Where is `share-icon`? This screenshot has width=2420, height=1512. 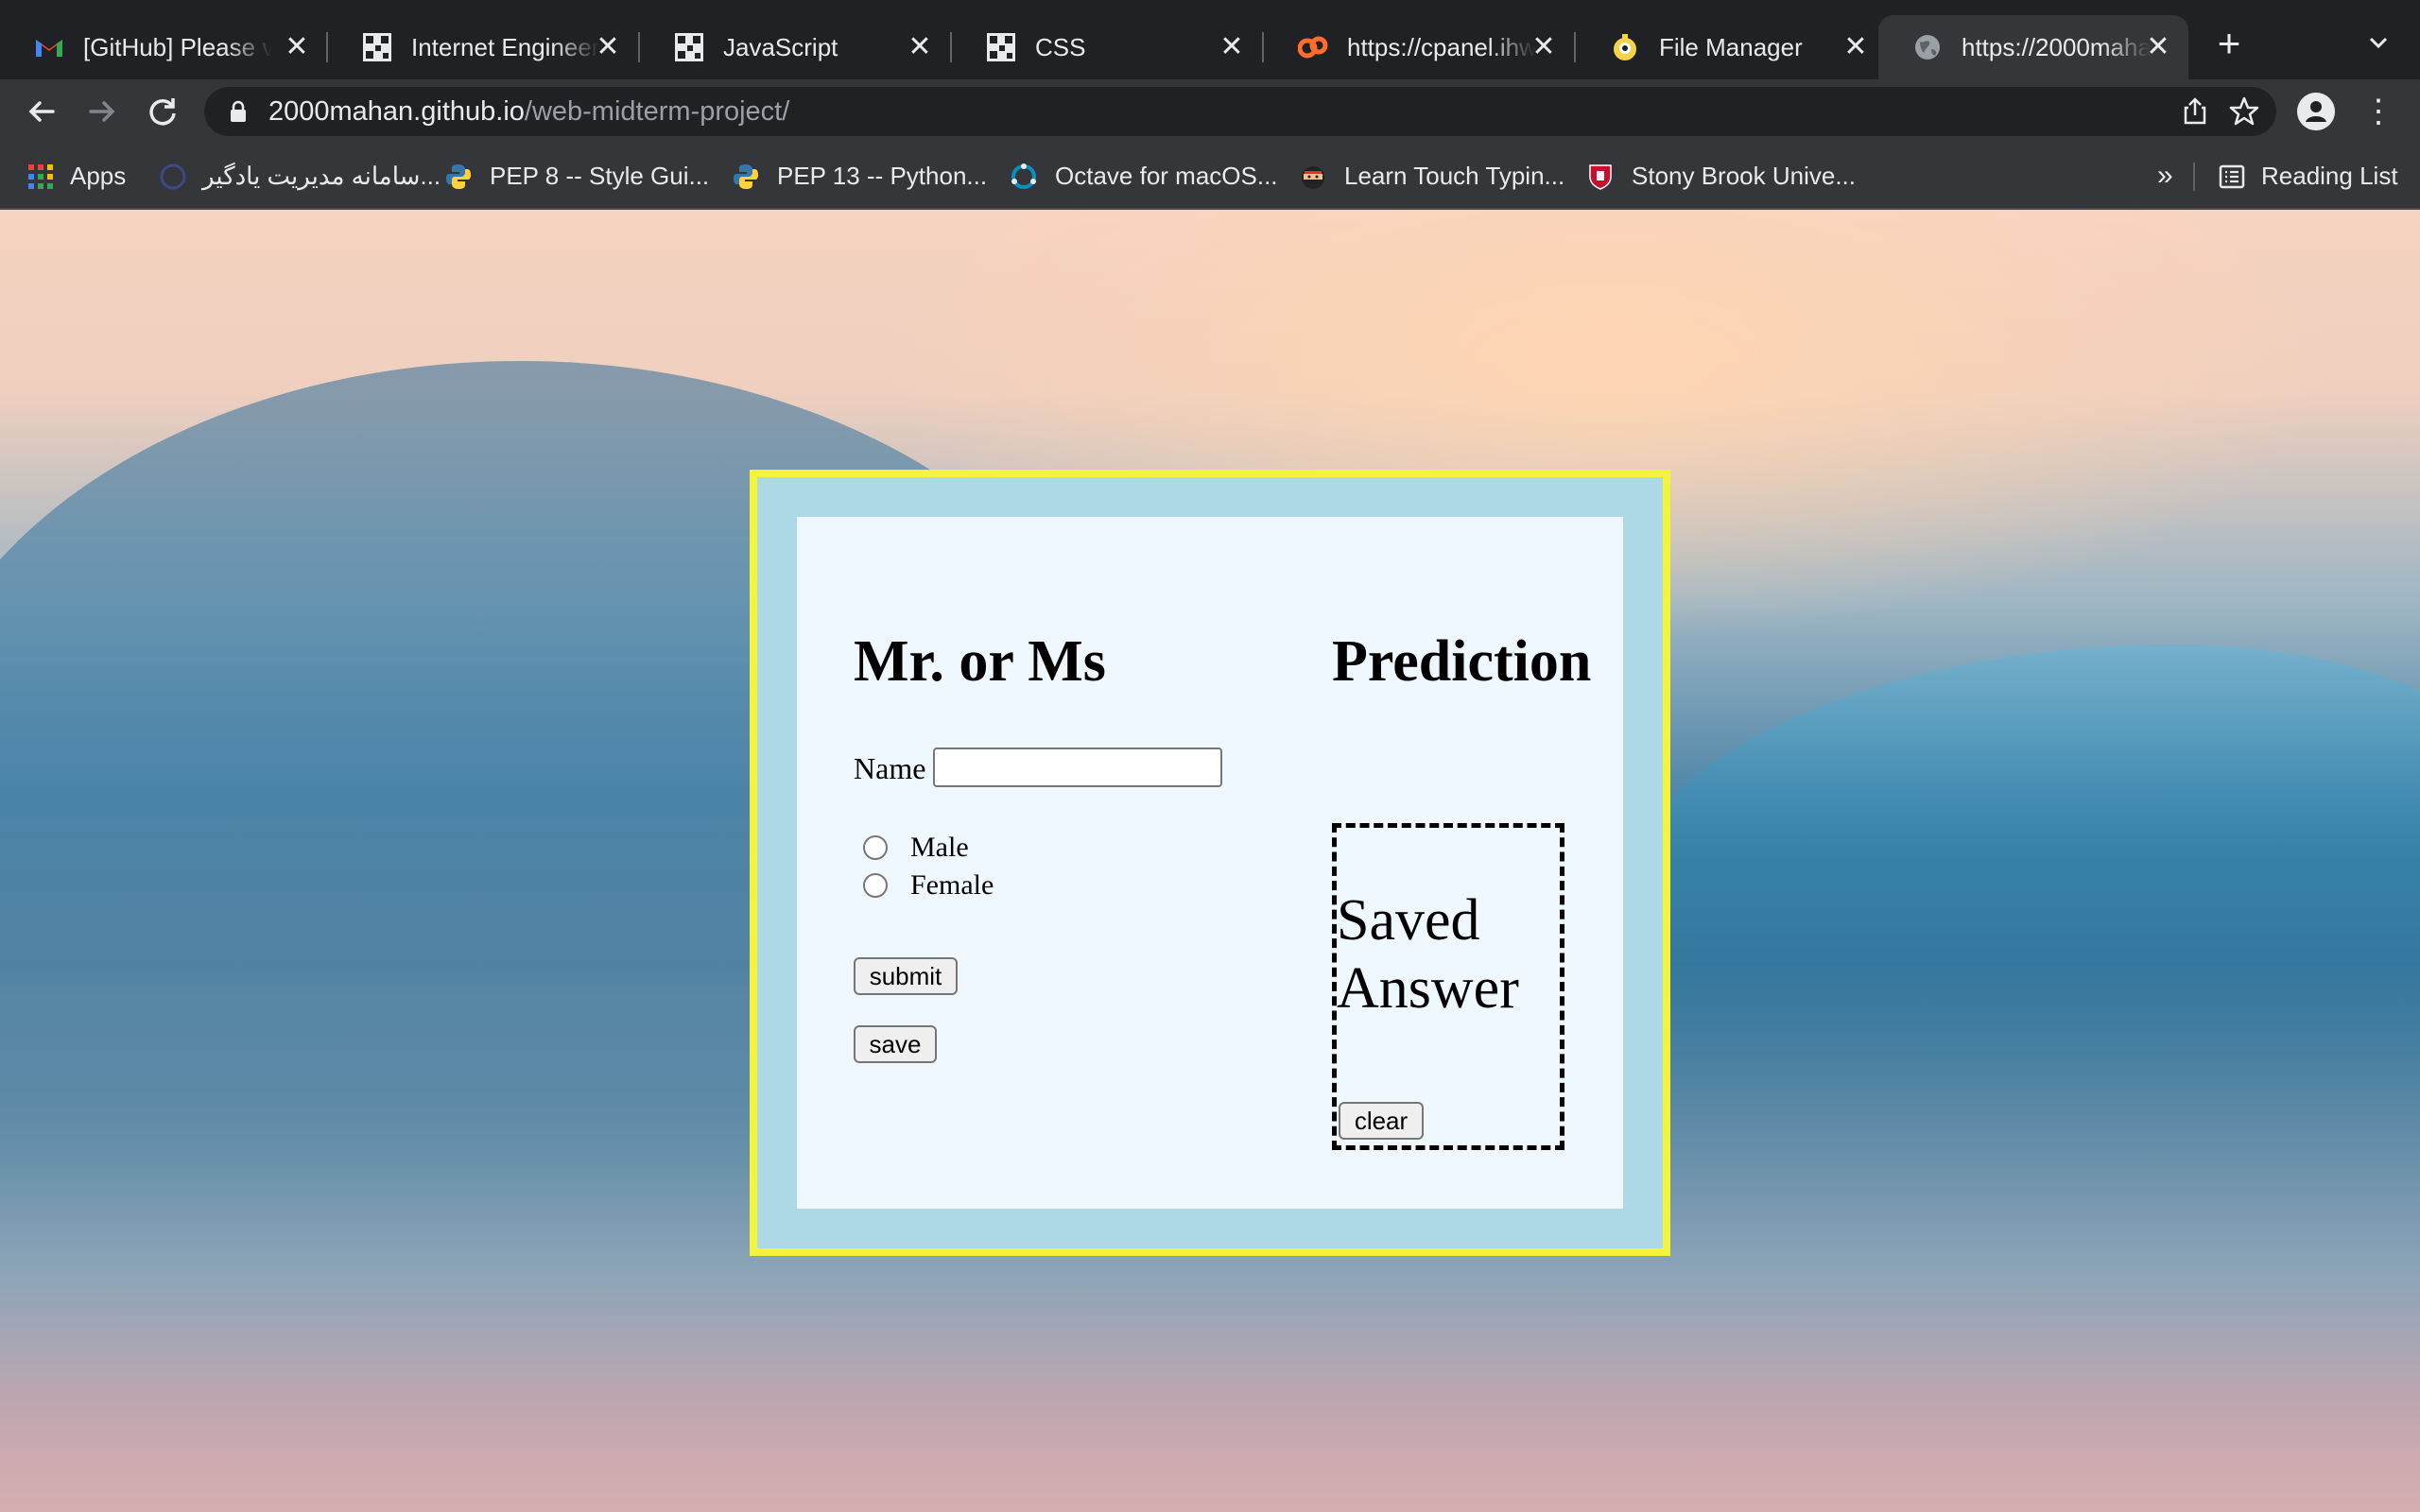 share-icon is located at coordinates (2195, 111).